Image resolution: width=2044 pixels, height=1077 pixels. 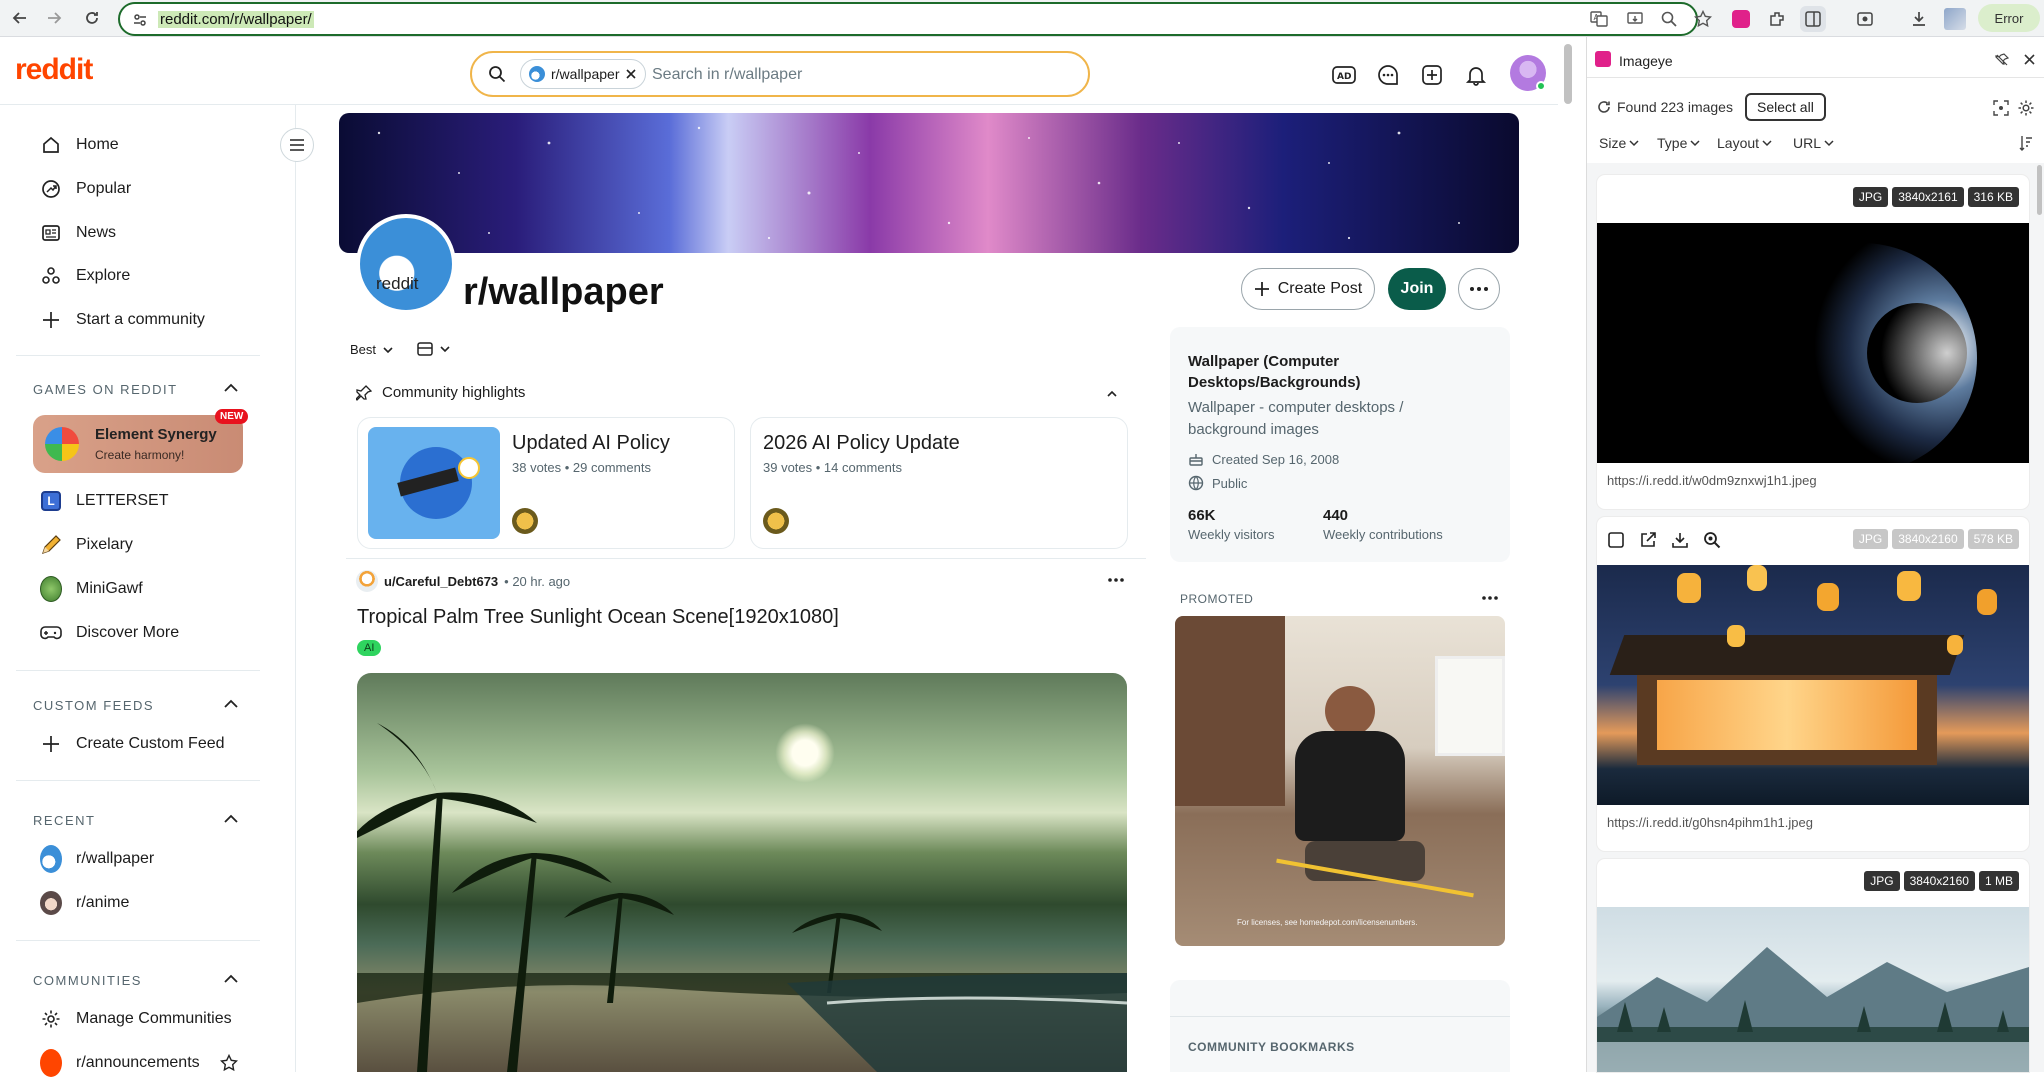 I want to click on select-all-button: Select all, so click(x=1785, y=107).